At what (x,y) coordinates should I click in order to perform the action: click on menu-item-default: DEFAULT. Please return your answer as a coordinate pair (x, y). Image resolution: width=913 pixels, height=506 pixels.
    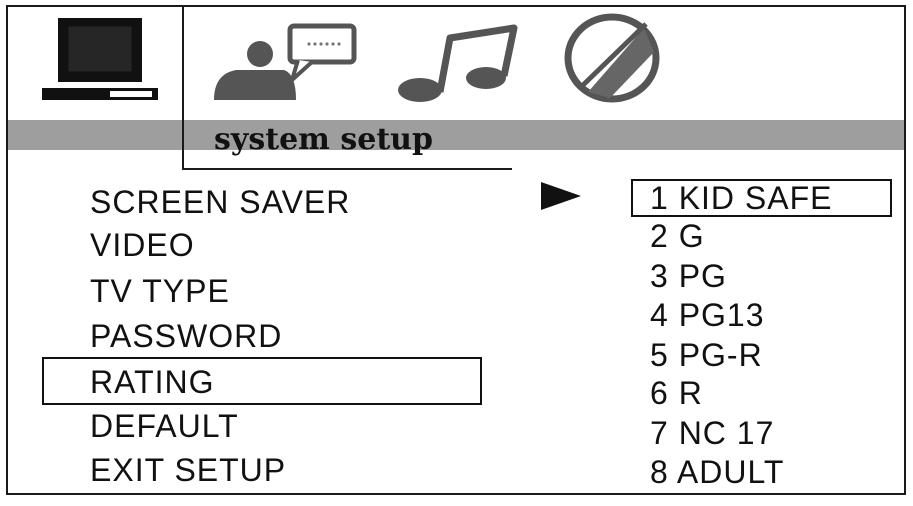
    Looking at the image, I should click on (164, 426).